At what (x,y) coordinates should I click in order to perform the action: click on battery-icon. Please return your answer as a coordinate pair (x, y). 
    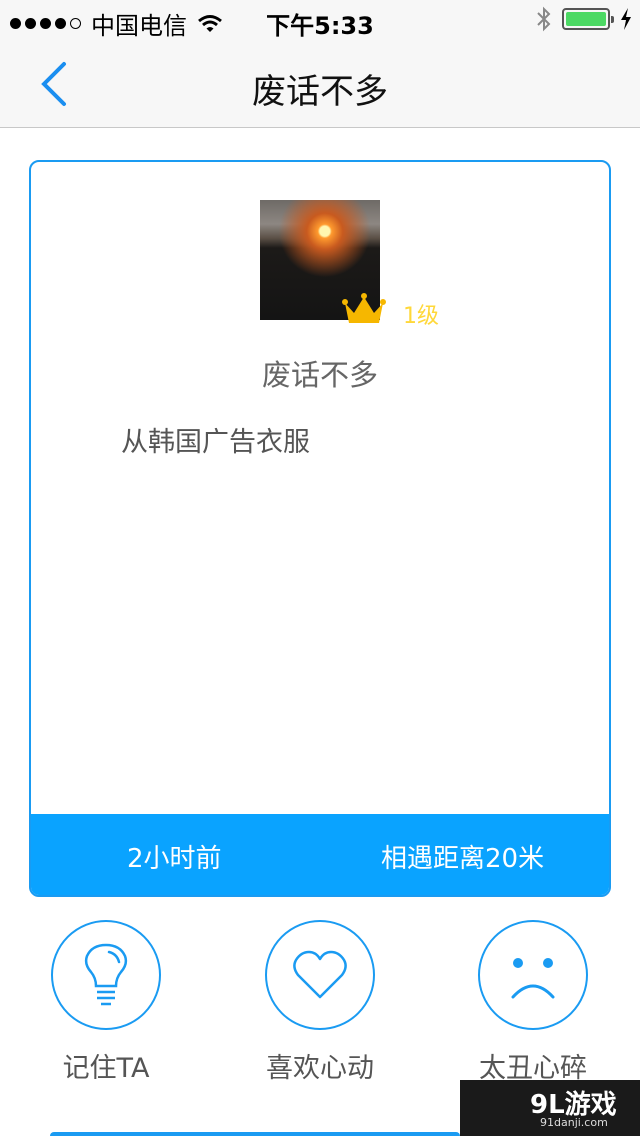
    Looking at the image, I should click on (588, 19).